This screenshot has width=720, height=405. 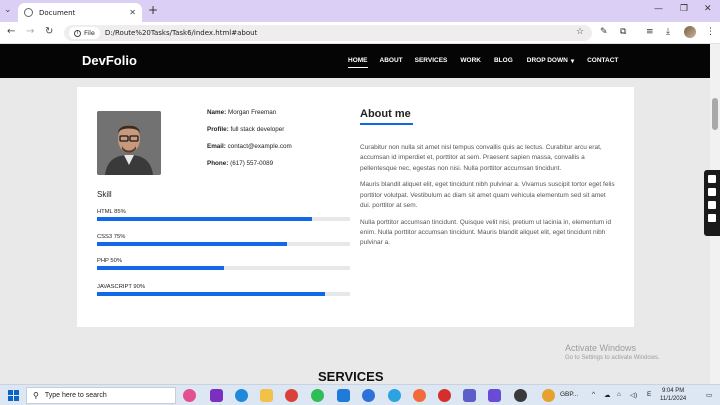 I want to click on about-heading: About me, so click(x=385, y=114).